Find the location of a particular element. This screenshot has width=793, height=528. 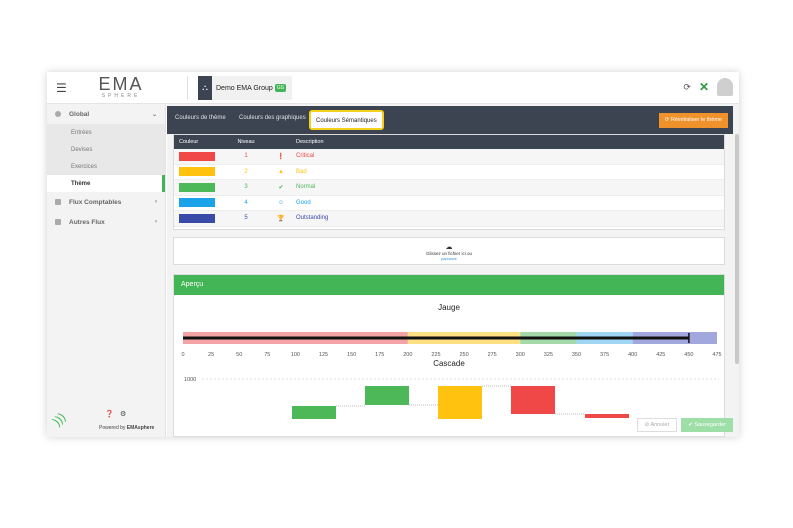

chevron-down-icon: ⌄ is located at coordinates (154, 114).